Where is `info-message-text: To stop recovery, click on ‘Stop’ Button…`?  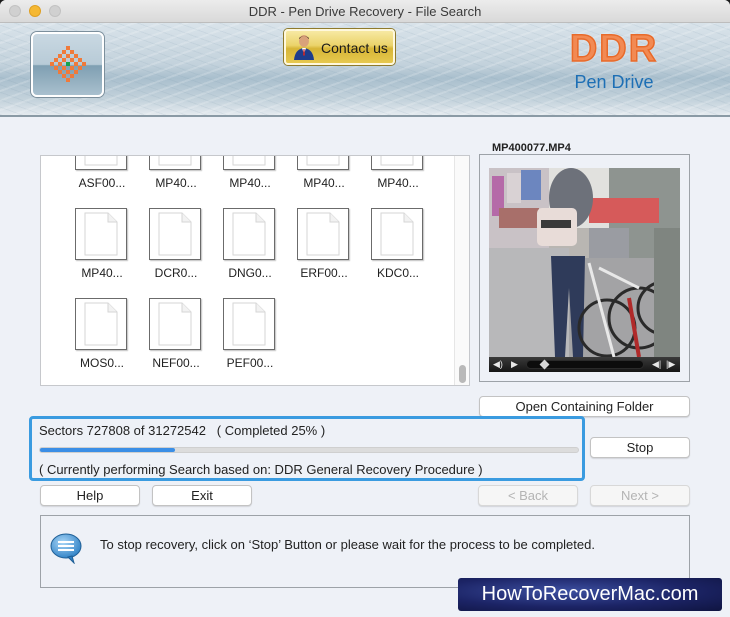
info-message-text: To stop recovery, click on ‘Stop’ Button… is located at coordinates (347, 544).